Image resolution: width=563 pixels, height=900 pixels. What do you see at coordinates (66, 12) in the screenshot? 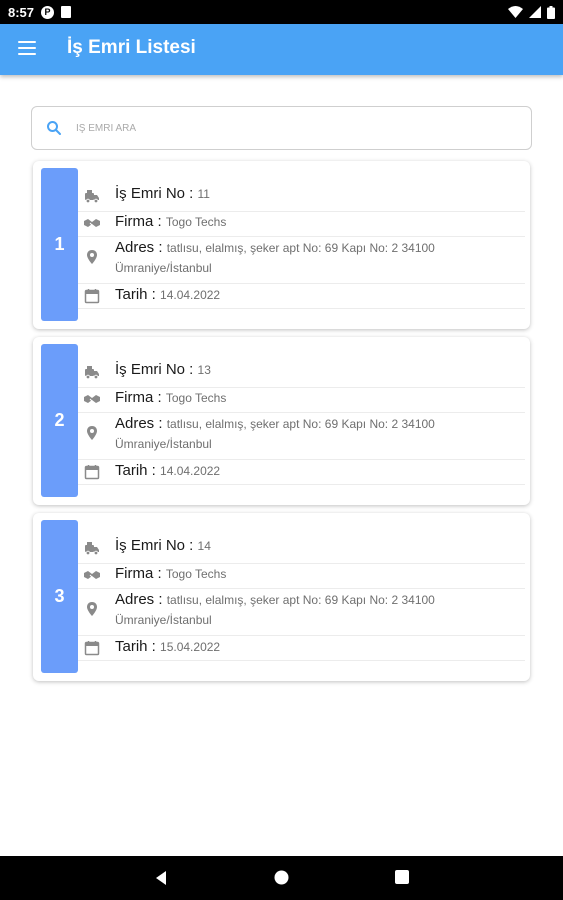
I see `sd-card-icon` at bounding box center [66, 12].